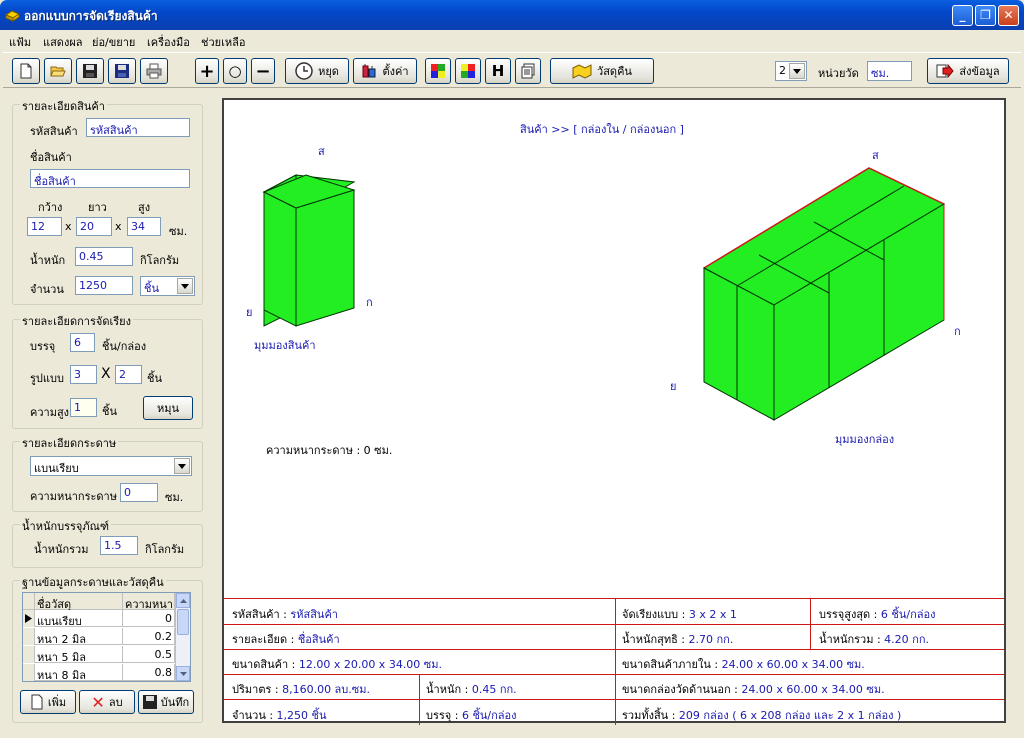  Describe the element at coordinates (37, 702) in the screenshot. I see `new-file-icon` at that location.